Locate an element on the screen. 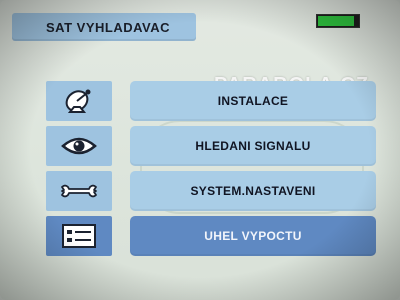 Image resolution: width=400 pixels, height=300 pixels. signal-strength-fill is located at coordinates (336, 21).